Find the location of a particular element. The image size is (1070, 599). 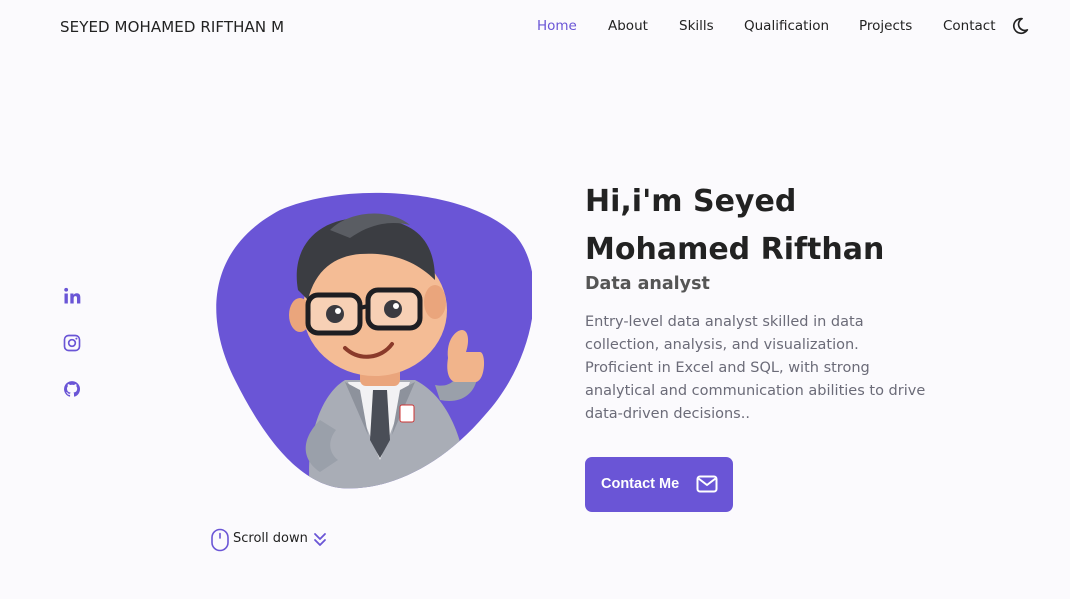

mouse-icon is located at coordinates (220, 540).